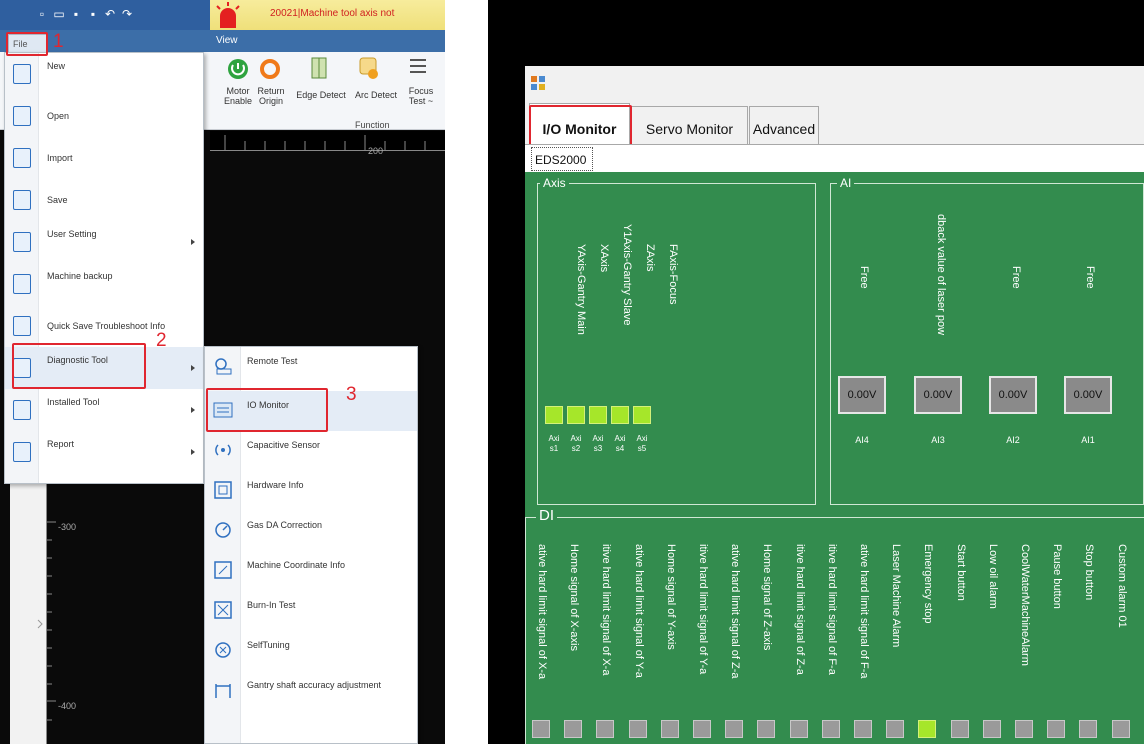  What do you see at coordinates (689, 125) in the screenshot?
I see `tab-servo-monitor: Servo Monitor` at bounding box center [689, 125].